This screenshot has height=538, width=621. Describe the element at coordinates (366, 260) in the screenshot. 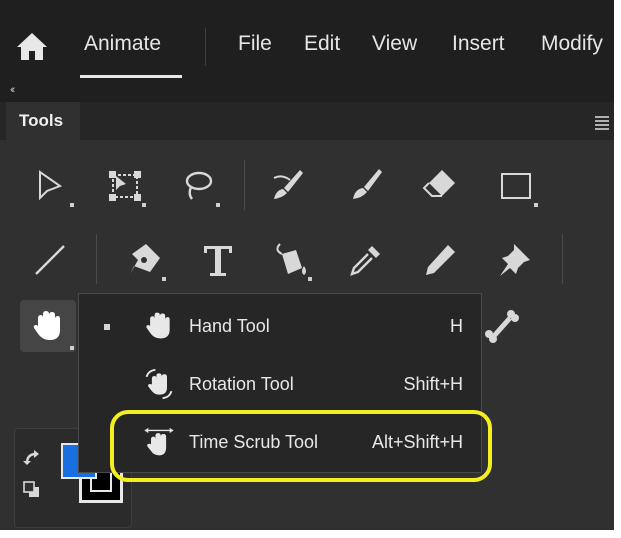

I see `eyedropper-tool-icon` at that location.